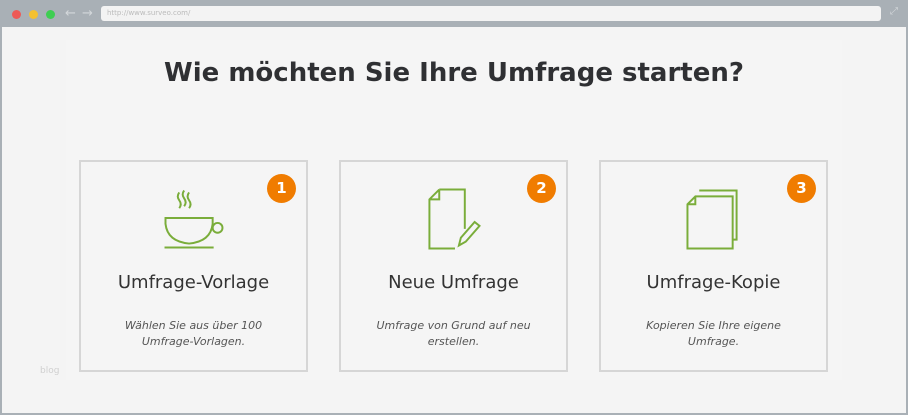 This screenshot has height=415, width=908. Describe the element at coordinates (70, 13) in the screenshot. I see `back-arrow-icon: ←` at that location.